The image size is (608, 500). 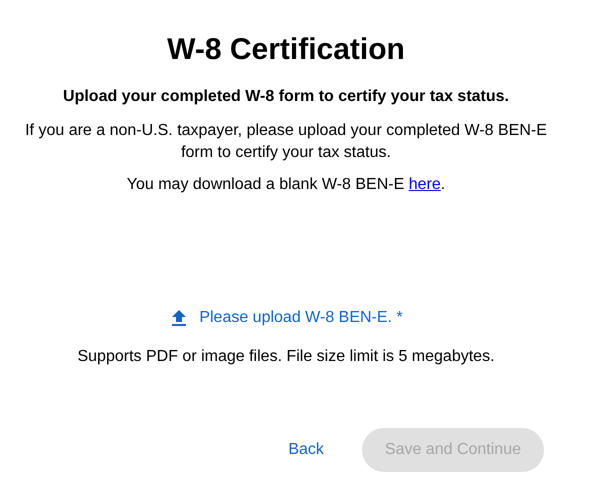 What do you see at coordinates (286, 185) in the screenshot?
I see `download-text: You may download a blank W-8 BEN-E here.` at bounding box center [286, 185].